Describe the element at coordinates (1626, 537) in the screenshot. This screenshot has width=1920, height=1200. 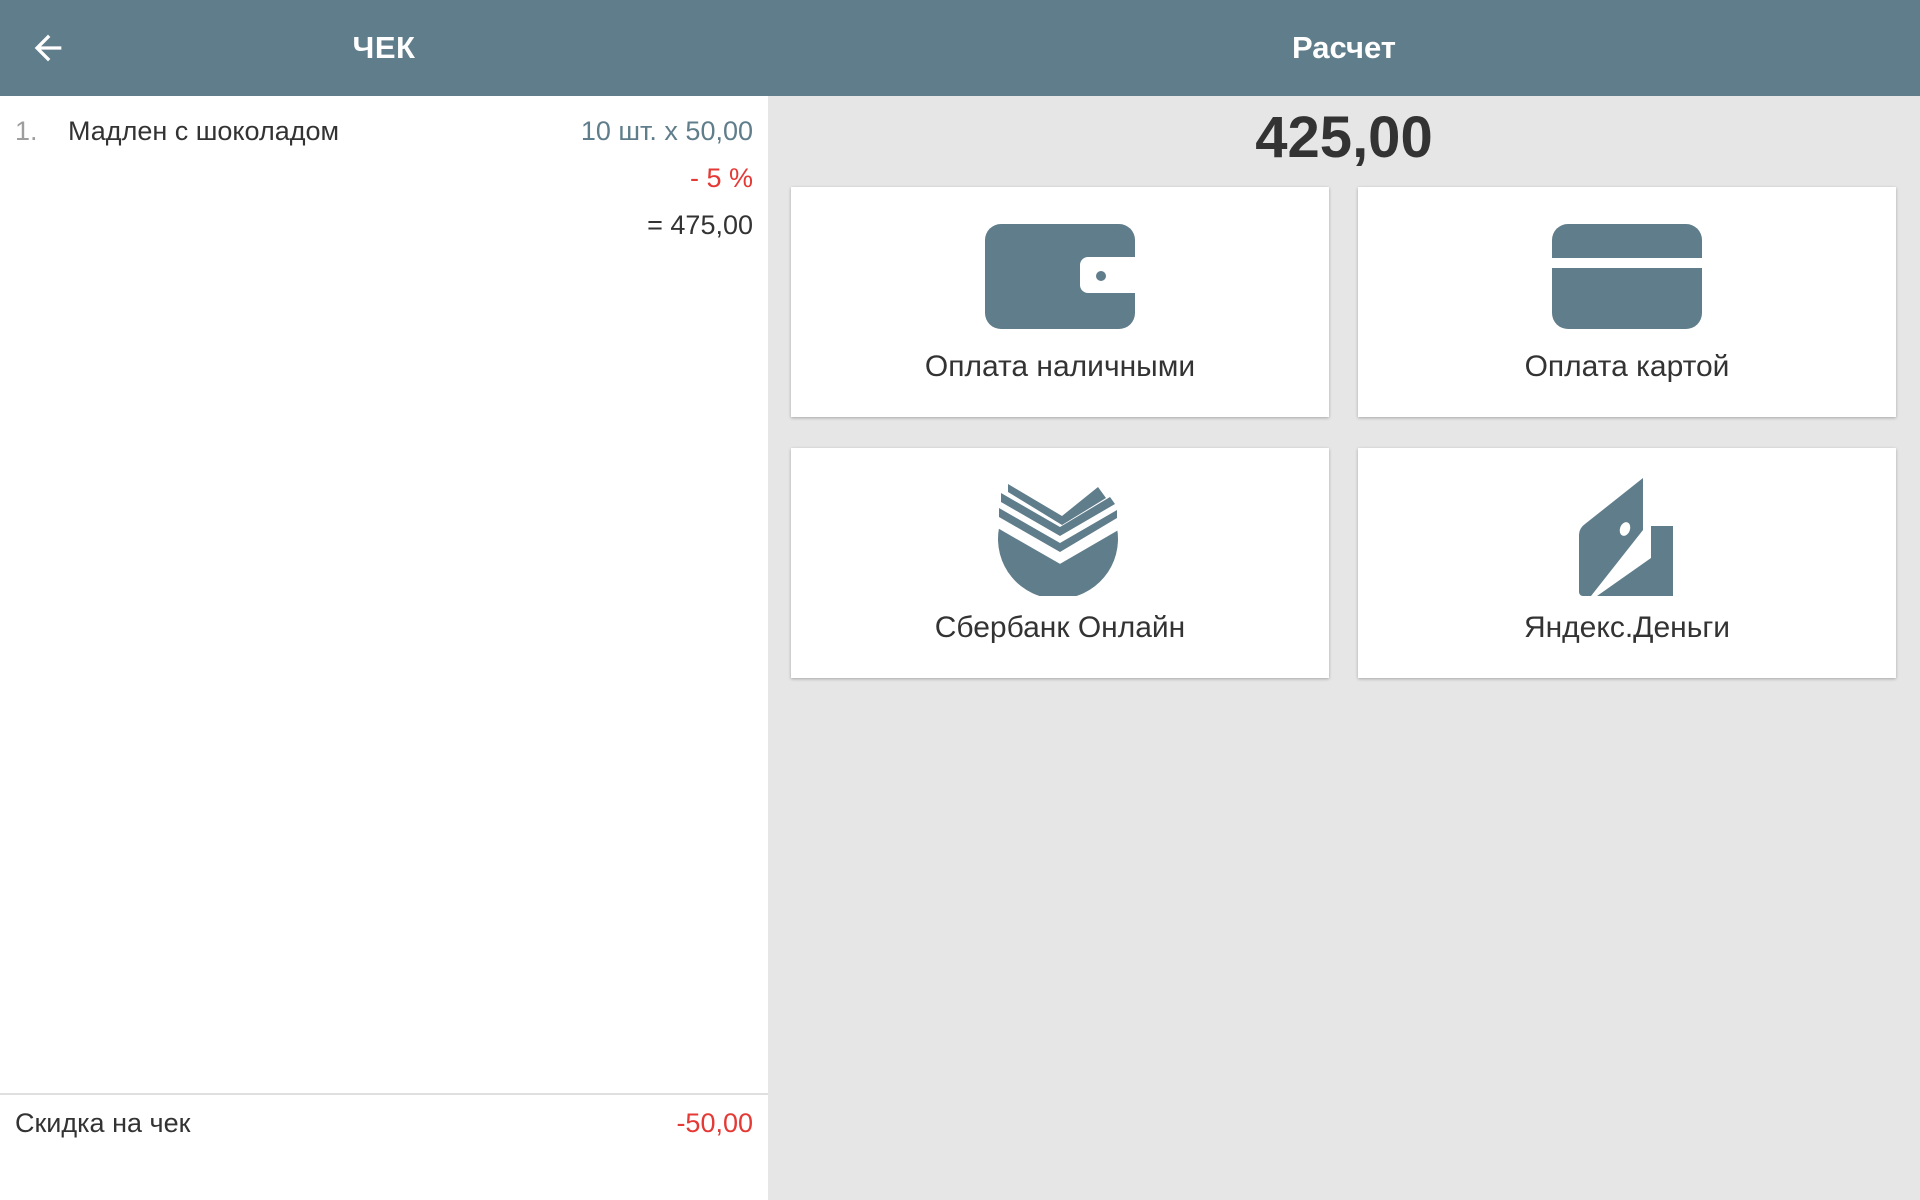
I see `yandex-money-icon` at that location.